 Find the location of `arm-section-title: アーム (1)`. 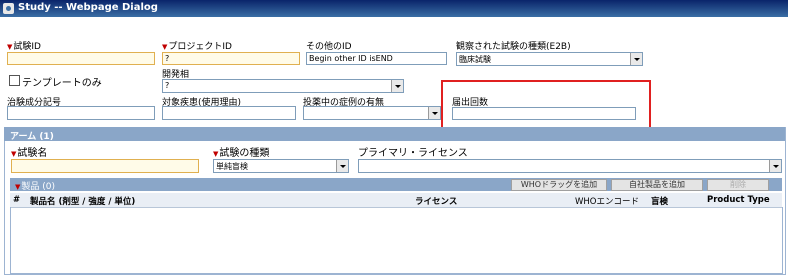

arm-section-title: アーム (1) is located at coordinates (32, 137).